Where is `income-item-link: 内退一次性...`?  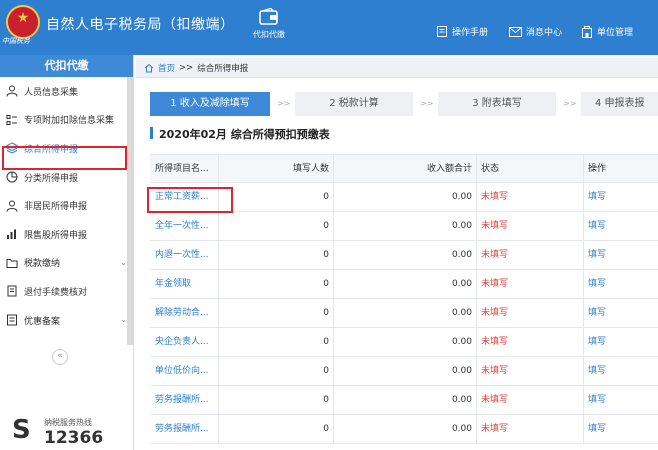 income-item-link: 内退一次性... is located at coordinates (184, 255).